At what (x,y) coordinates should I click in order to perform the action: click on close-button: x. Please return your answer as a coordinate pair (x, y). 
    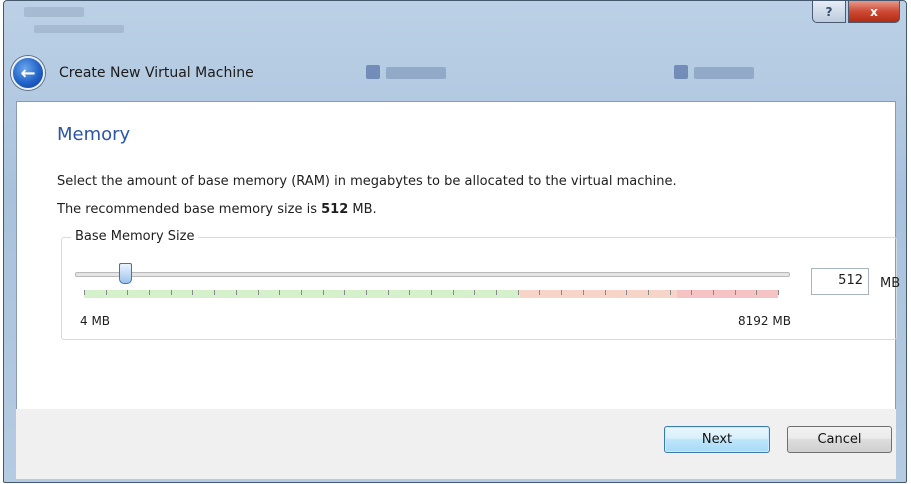
    Looking at the image, I should click on (874, 12).